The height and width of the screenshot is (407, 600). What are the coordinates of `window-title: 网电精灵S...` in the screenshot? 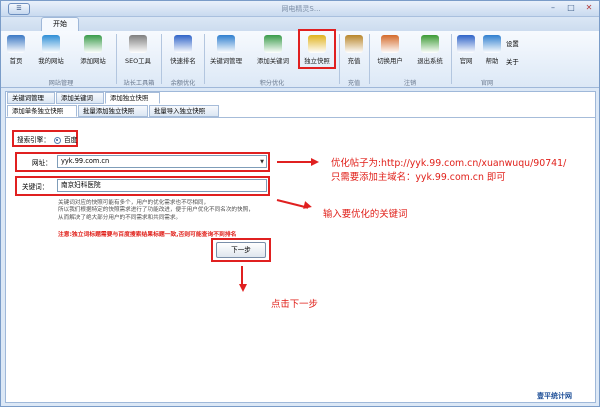 It's located at (301, 9).